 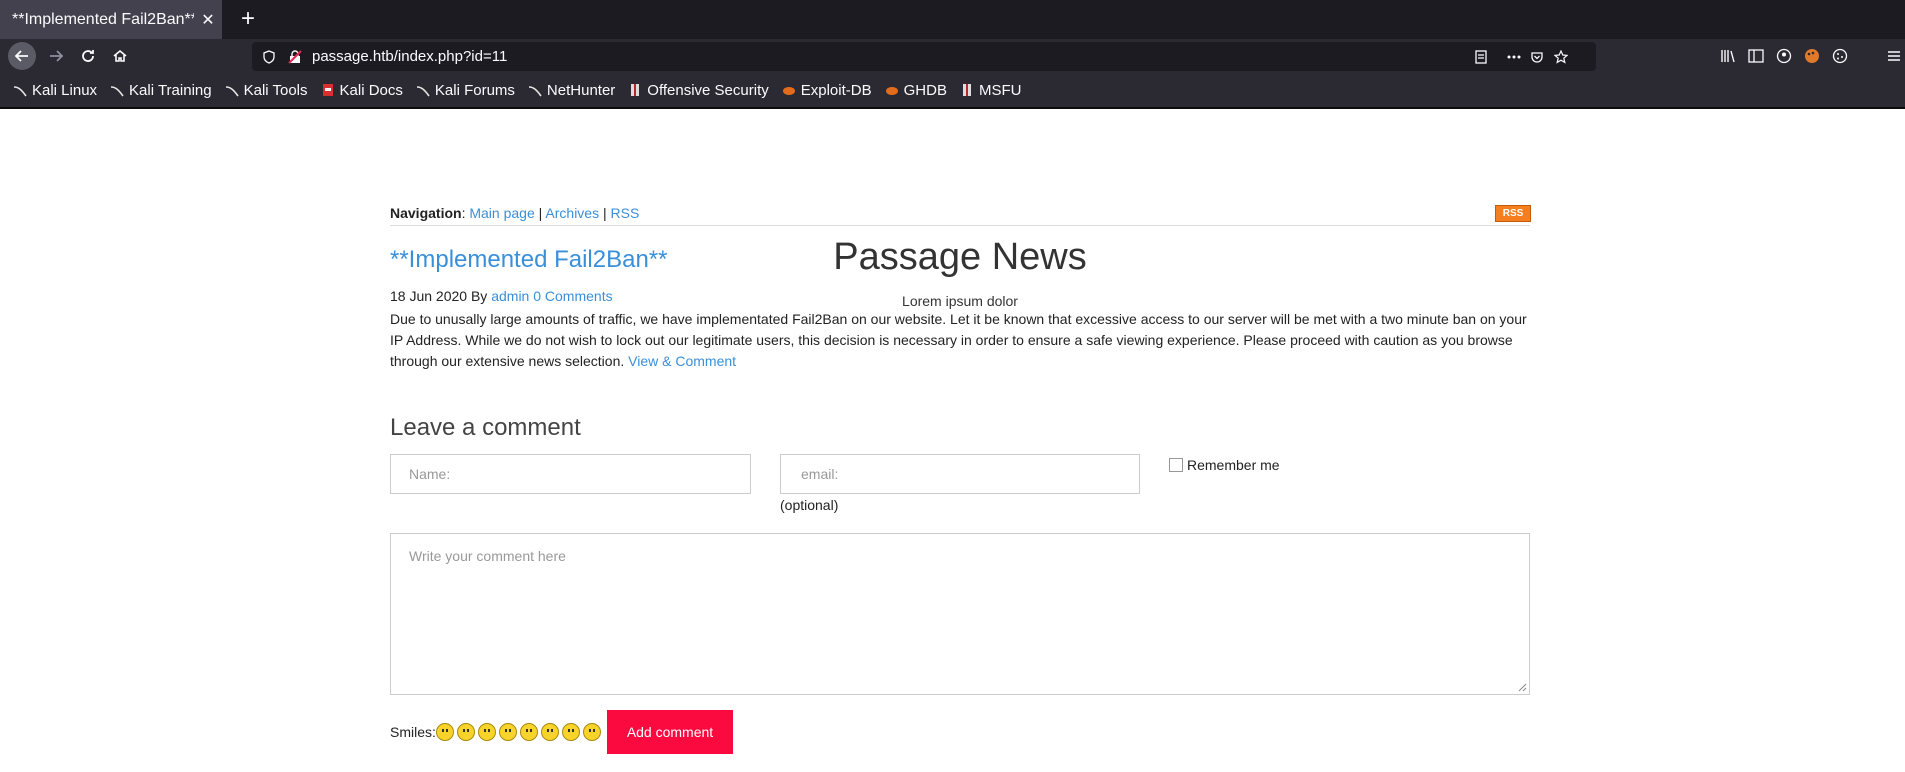 What do you see at coordinates (1561, 57) in the screenshot?
I see `bookmark-star-icon` at bounding box center [1561, 57].